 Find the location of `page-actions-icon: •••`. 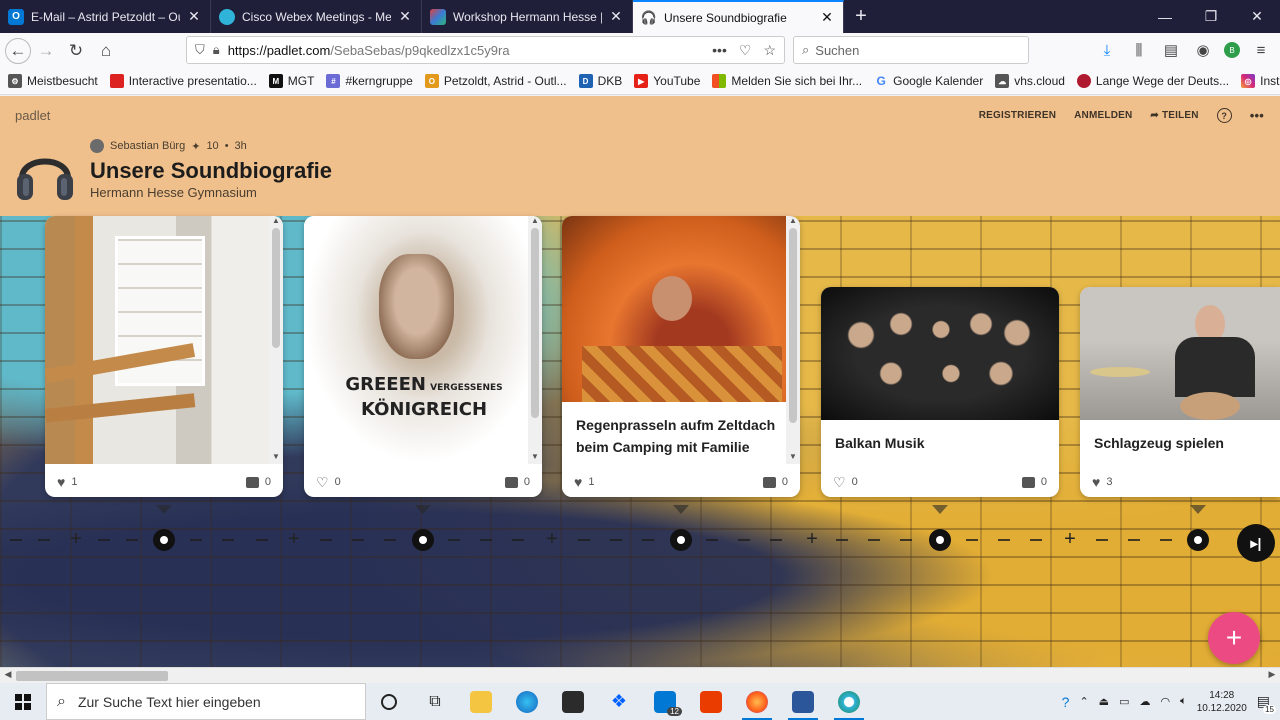

page-actions-icon: ••• is located at coordinates (719, 50).